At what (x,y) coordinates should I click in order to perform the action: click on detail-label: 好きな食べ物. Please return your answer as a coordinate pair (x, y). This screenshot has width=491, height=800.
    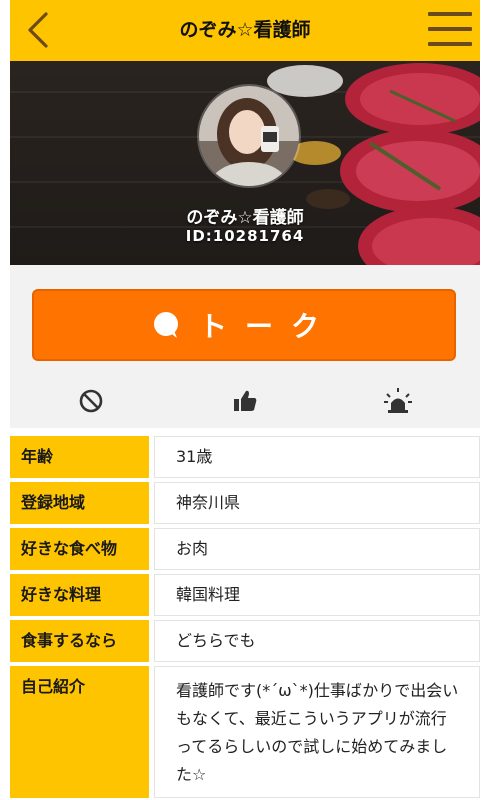
    Looking at the image, I should click on (79, 549).